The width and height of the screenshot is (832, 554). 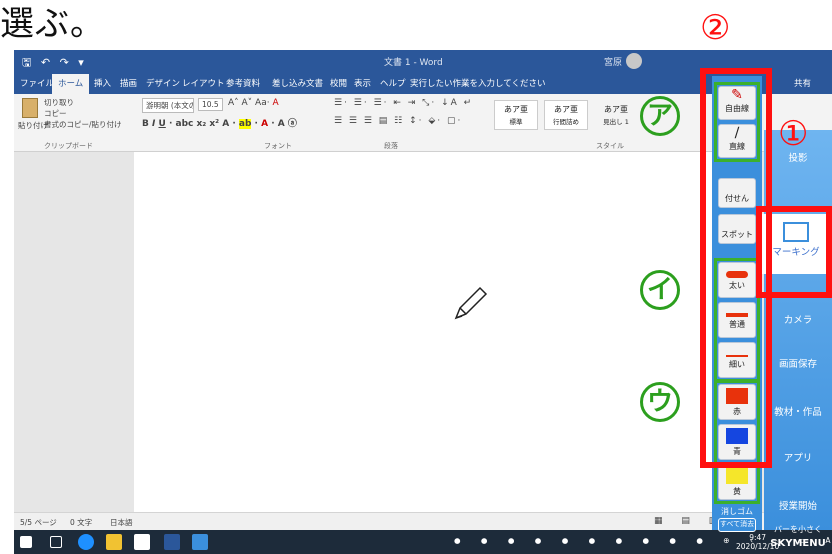 I want to click on skymenu-main-column, so click(x=798, y=330).